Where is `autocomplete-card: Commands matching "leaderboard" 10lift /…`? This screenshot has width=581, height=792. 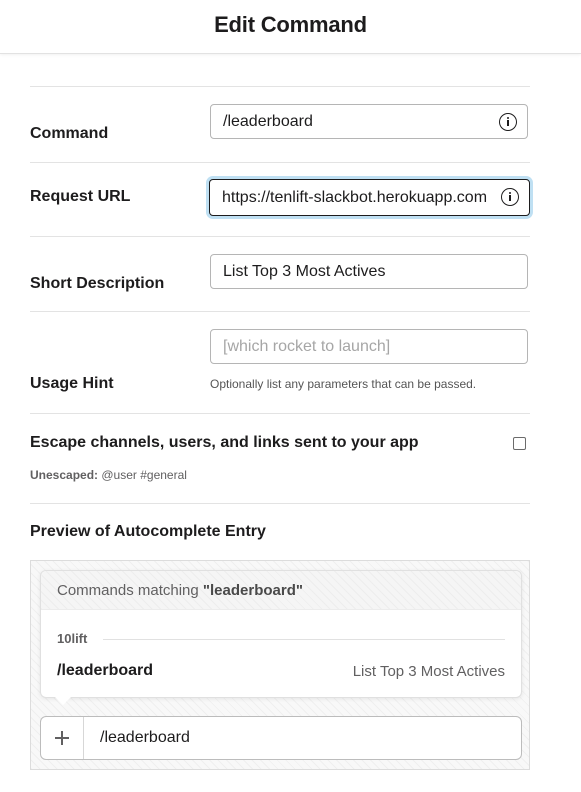
autocomplete-card: Commands matching "leaderboard" 10lift /… is located at coordinates (281, 637).